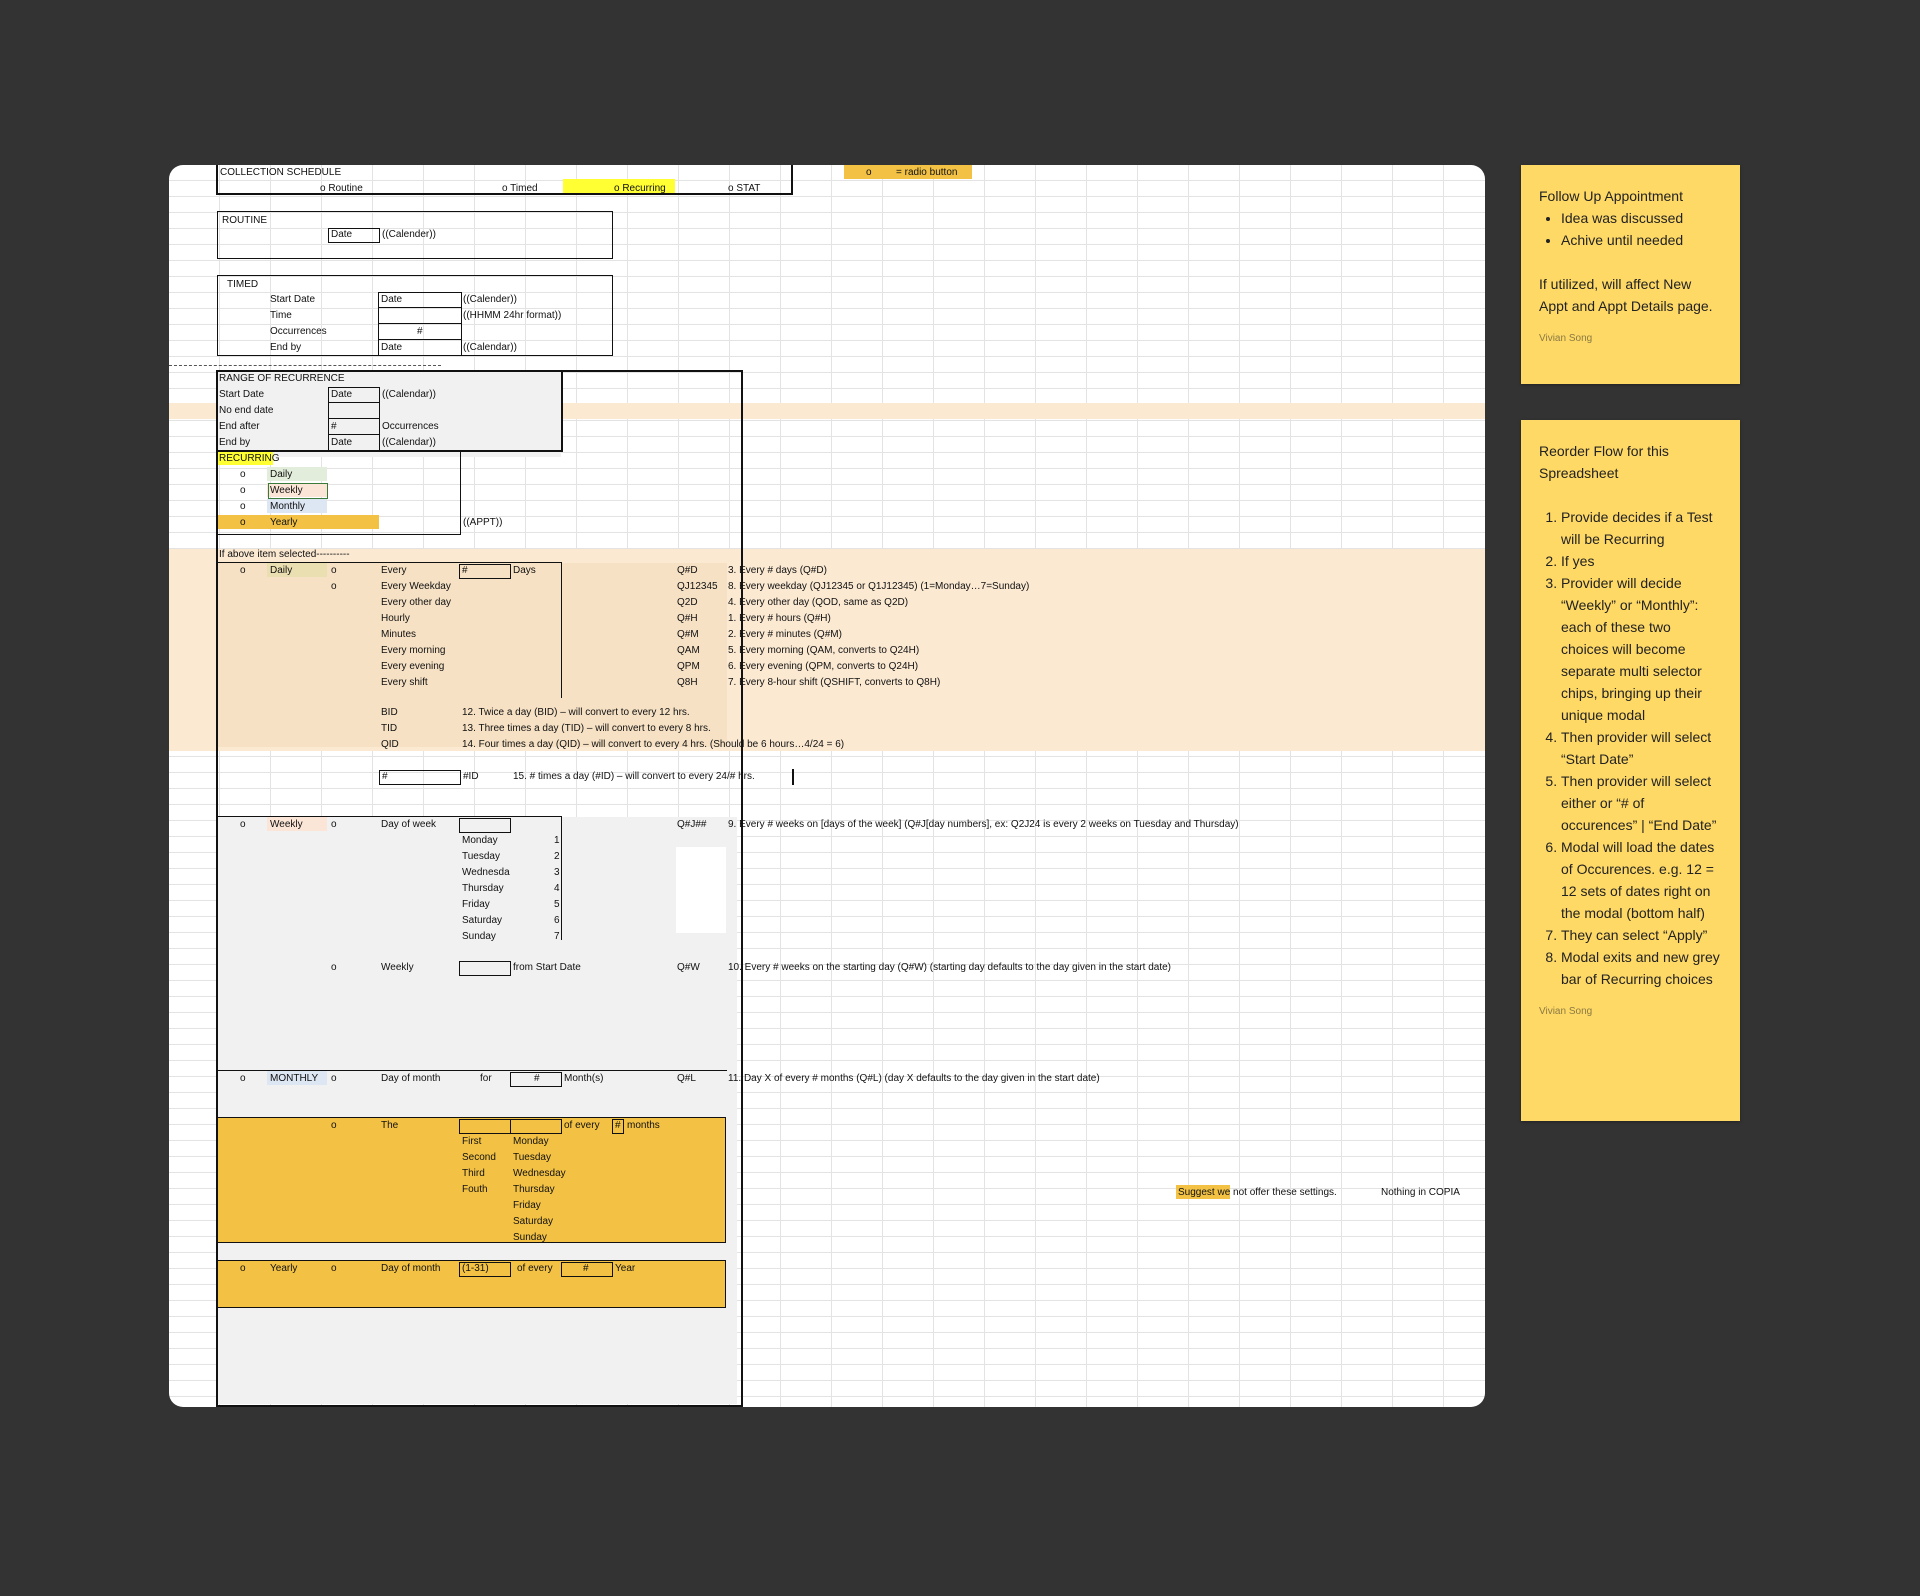  Describe the element at coordinates (697, 586) in the screenshot. I see `daily-code-1: QJ12345` at that location.